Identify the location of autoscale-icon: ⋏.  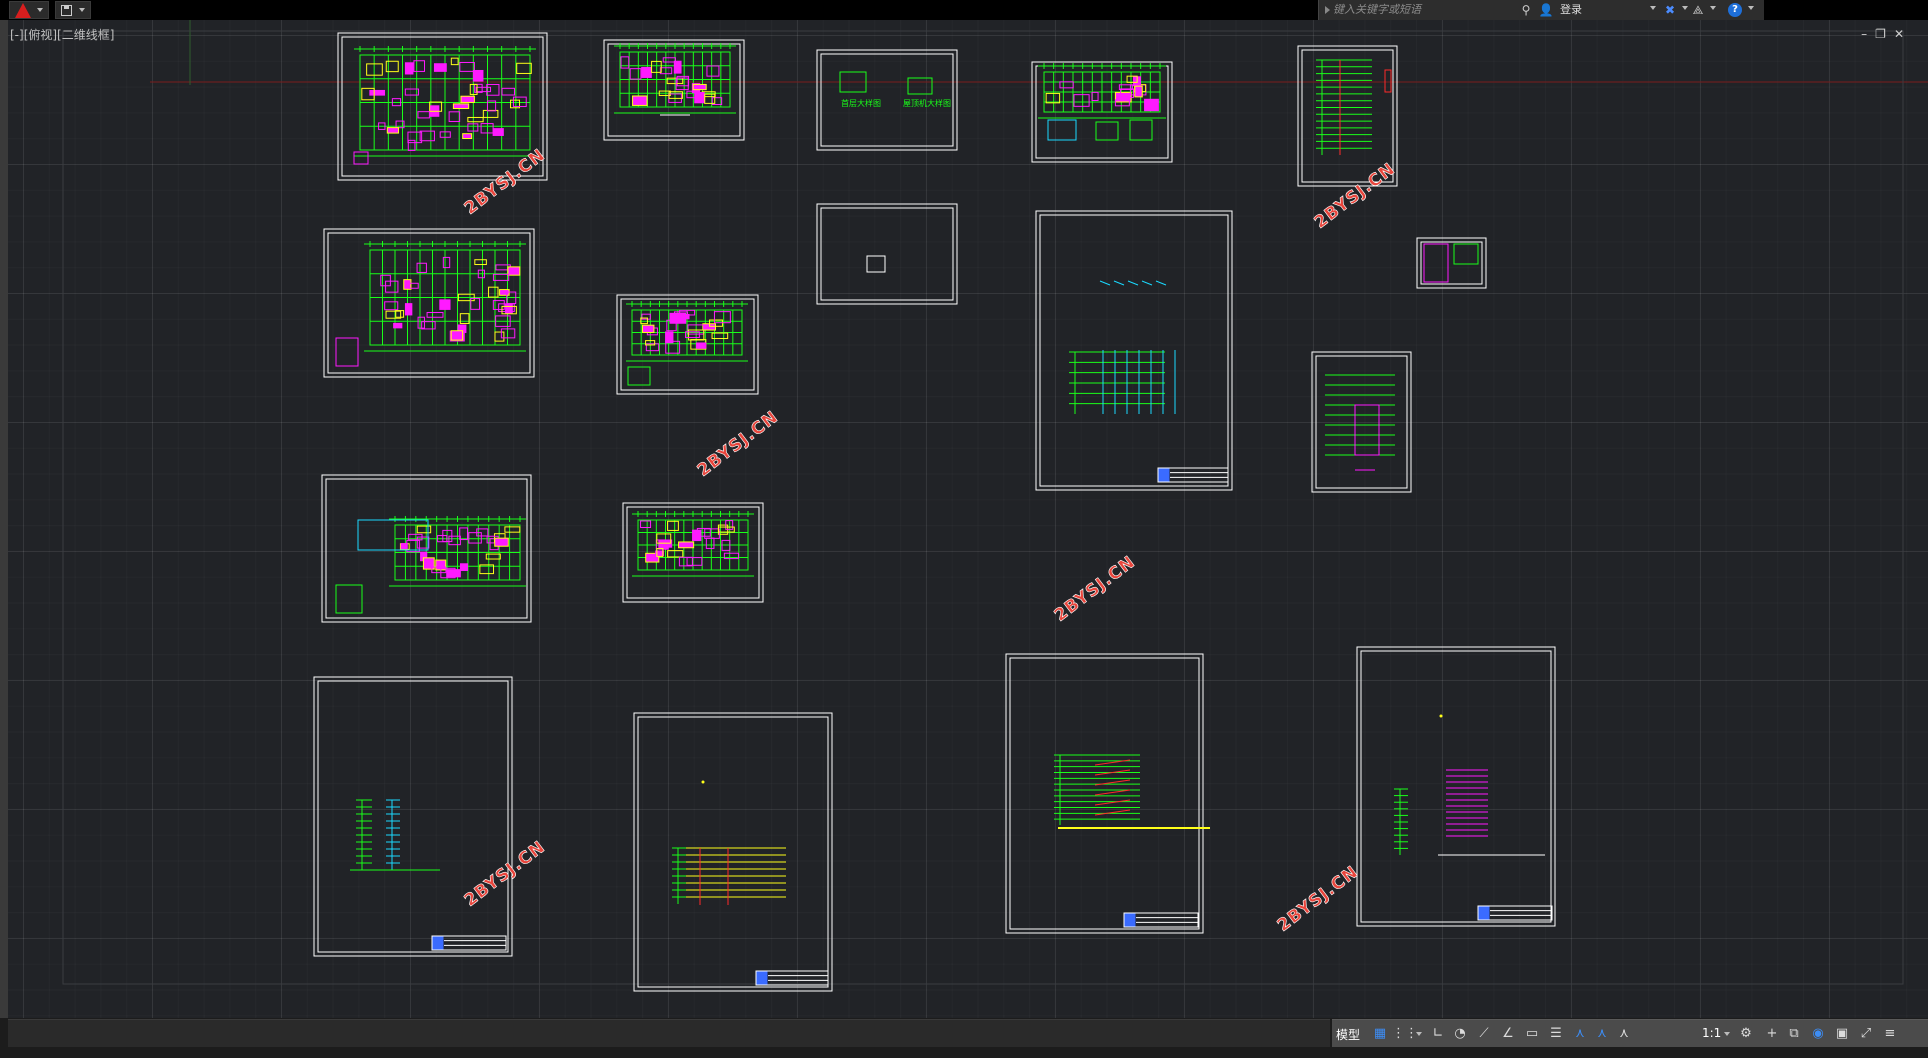
(1580, 1034).